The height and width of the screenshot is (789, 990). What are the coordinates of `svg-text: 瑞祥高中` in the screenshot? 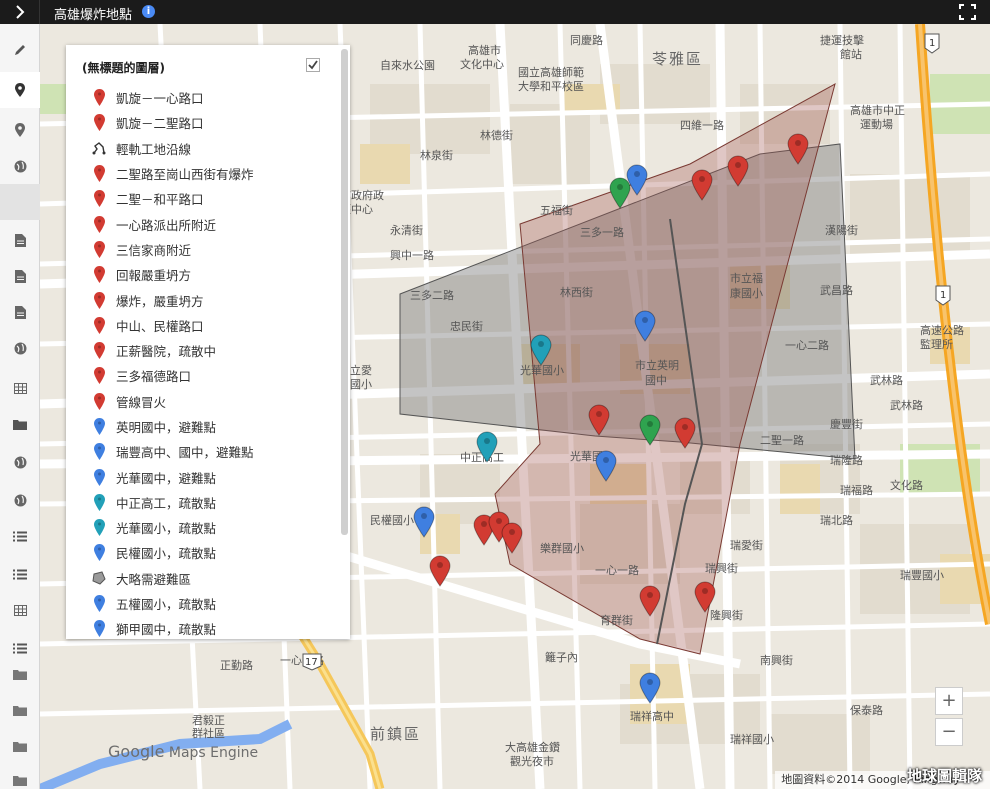 It's located at (652, 716).